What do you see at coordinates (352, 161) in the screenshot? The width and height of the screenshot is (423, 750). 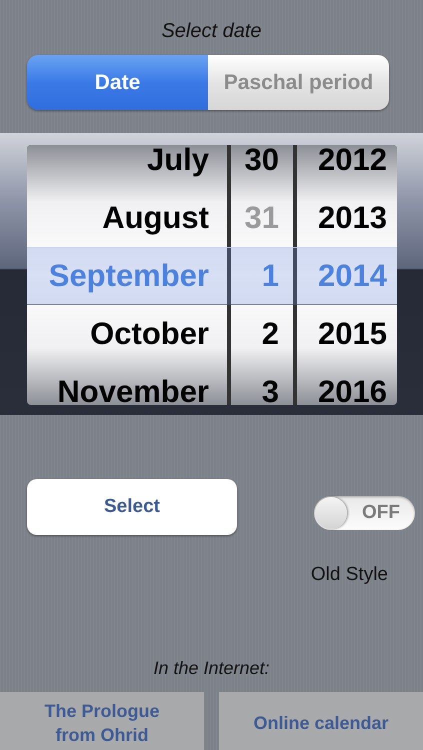 I see `picker-value: 2012` at bounding box center [352, 161].